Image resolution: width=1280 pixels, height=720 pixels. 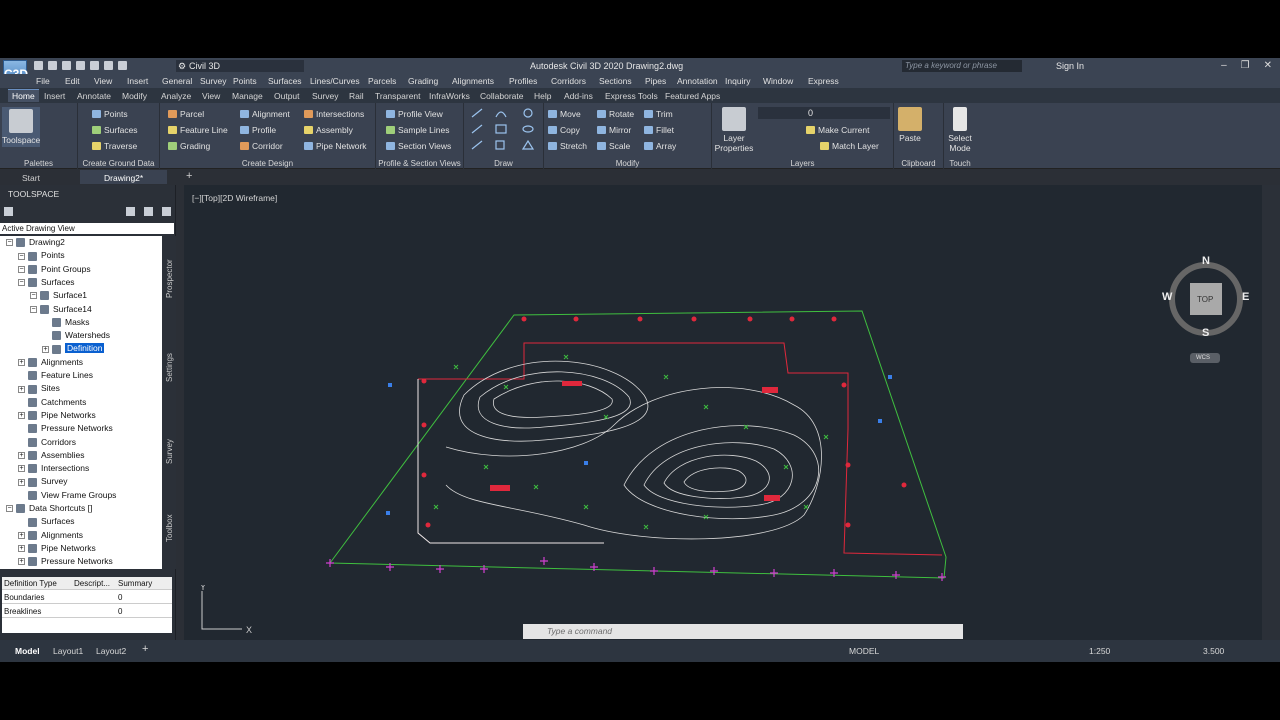 What do you see at coordinates (382, 81) in the screenshot?
I see `menu-parcels: Parcels` at bounding box center [382, 81].